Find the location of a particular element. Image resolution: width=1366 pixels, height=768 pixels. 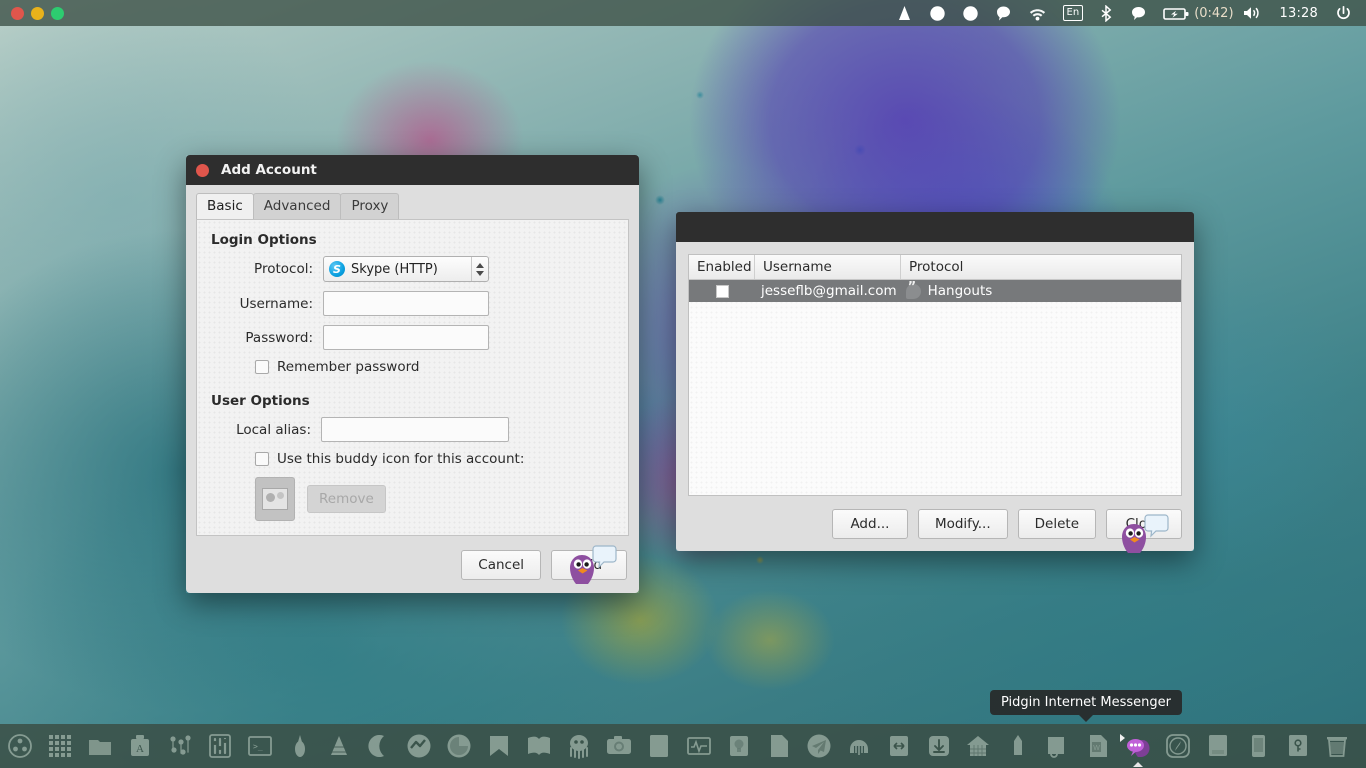

remember-password-label: Remember password is located at coordinates (348, 367).